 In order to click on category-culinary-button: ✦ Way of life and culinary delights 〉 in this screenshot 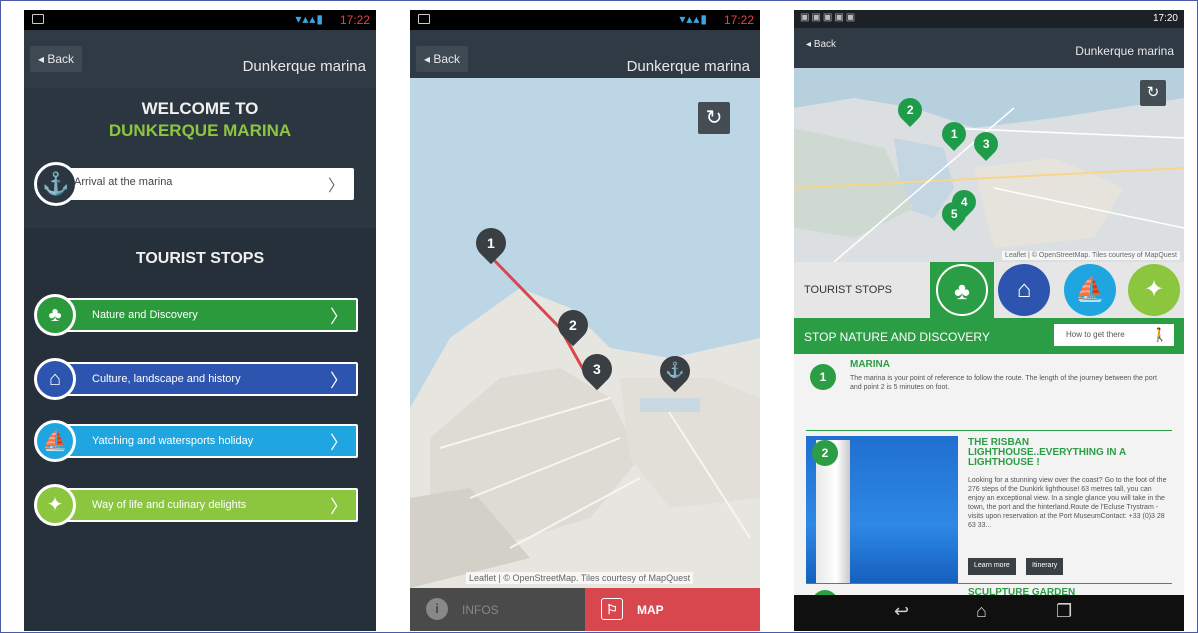, I will do `click(196, 505)`.